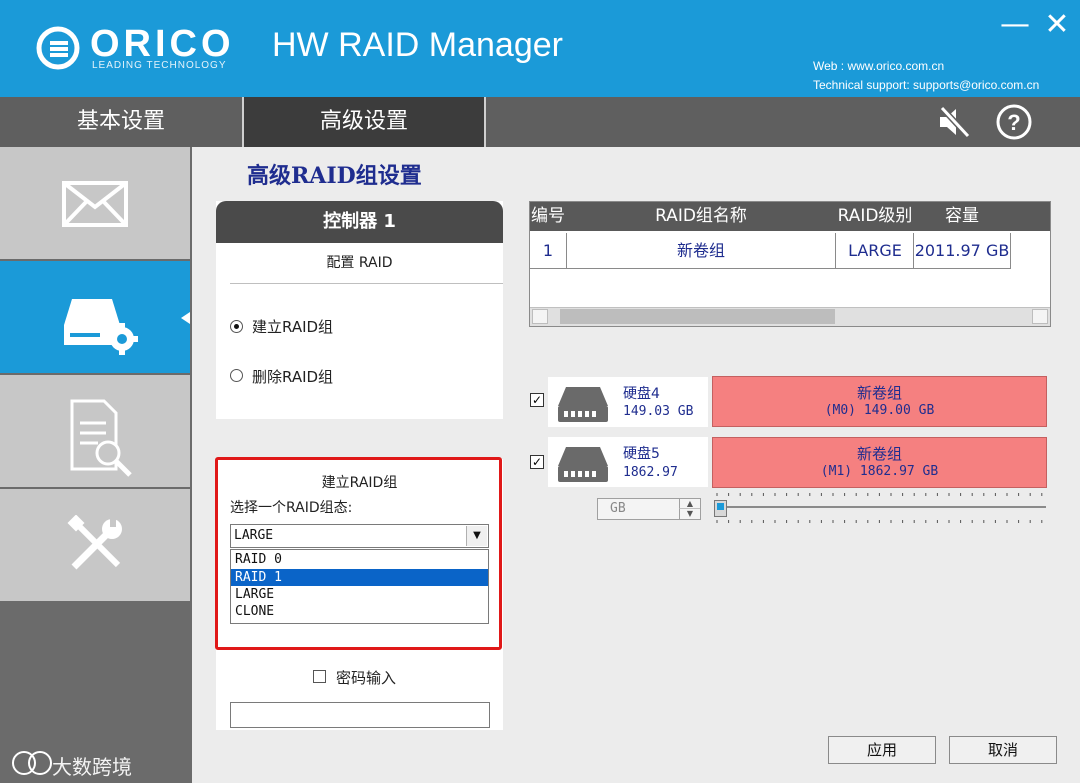 This screenshot has width=1080, height=783. I want to click on app-title: HW RAID Manager, so click(417, 45).